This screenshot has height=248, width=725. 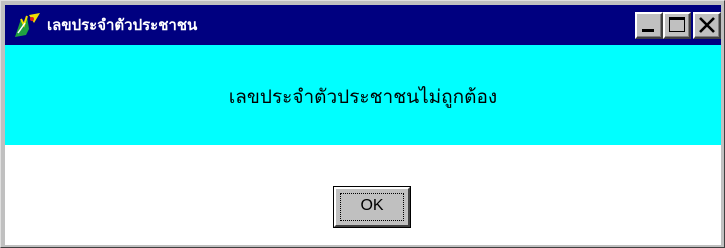 I want to click on ok-button: OK, so click(x=372, y=207).